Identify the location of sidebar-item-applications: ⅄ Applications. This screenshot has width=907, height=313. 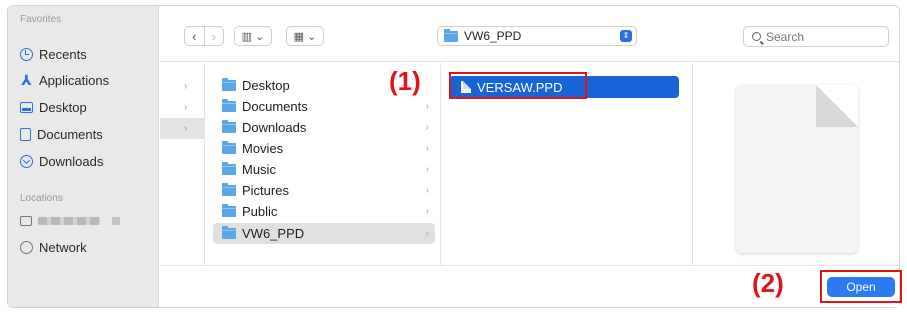
(64, 80).